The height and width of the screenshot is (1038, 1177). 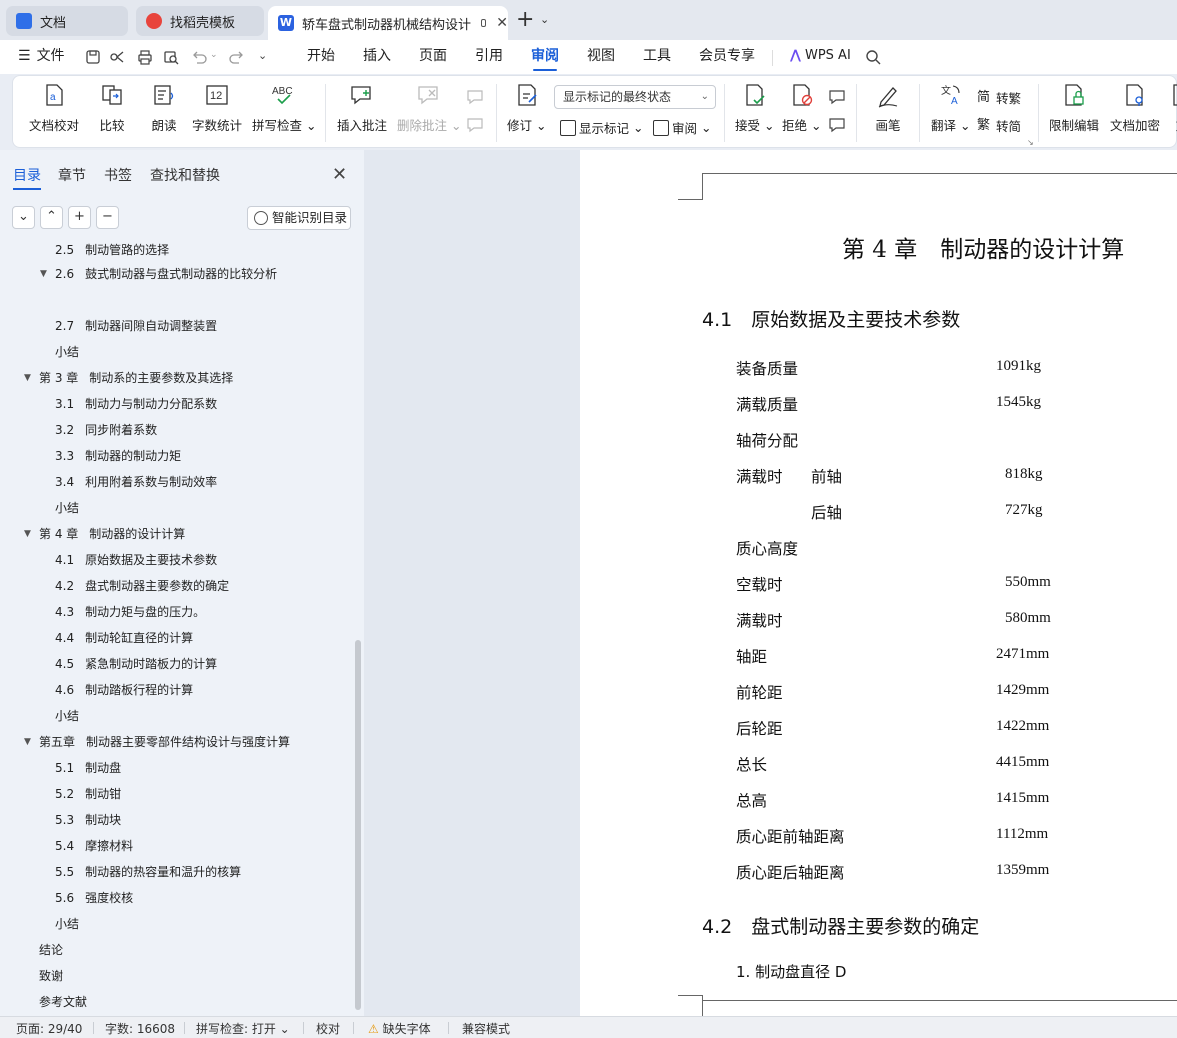 I want to click on print-icon, so click(x=145, y=57).